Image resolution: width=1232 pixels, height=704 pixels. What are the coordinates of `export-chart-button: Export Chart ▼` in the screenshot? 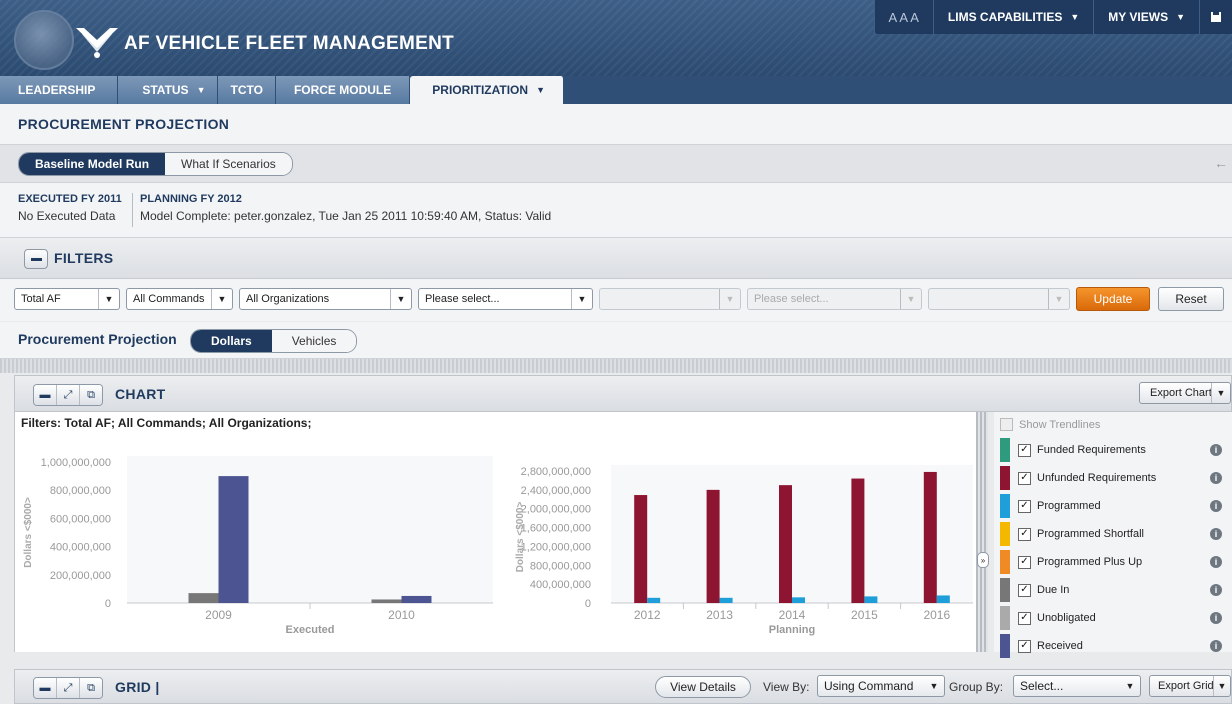 It's located at (1185, 393).